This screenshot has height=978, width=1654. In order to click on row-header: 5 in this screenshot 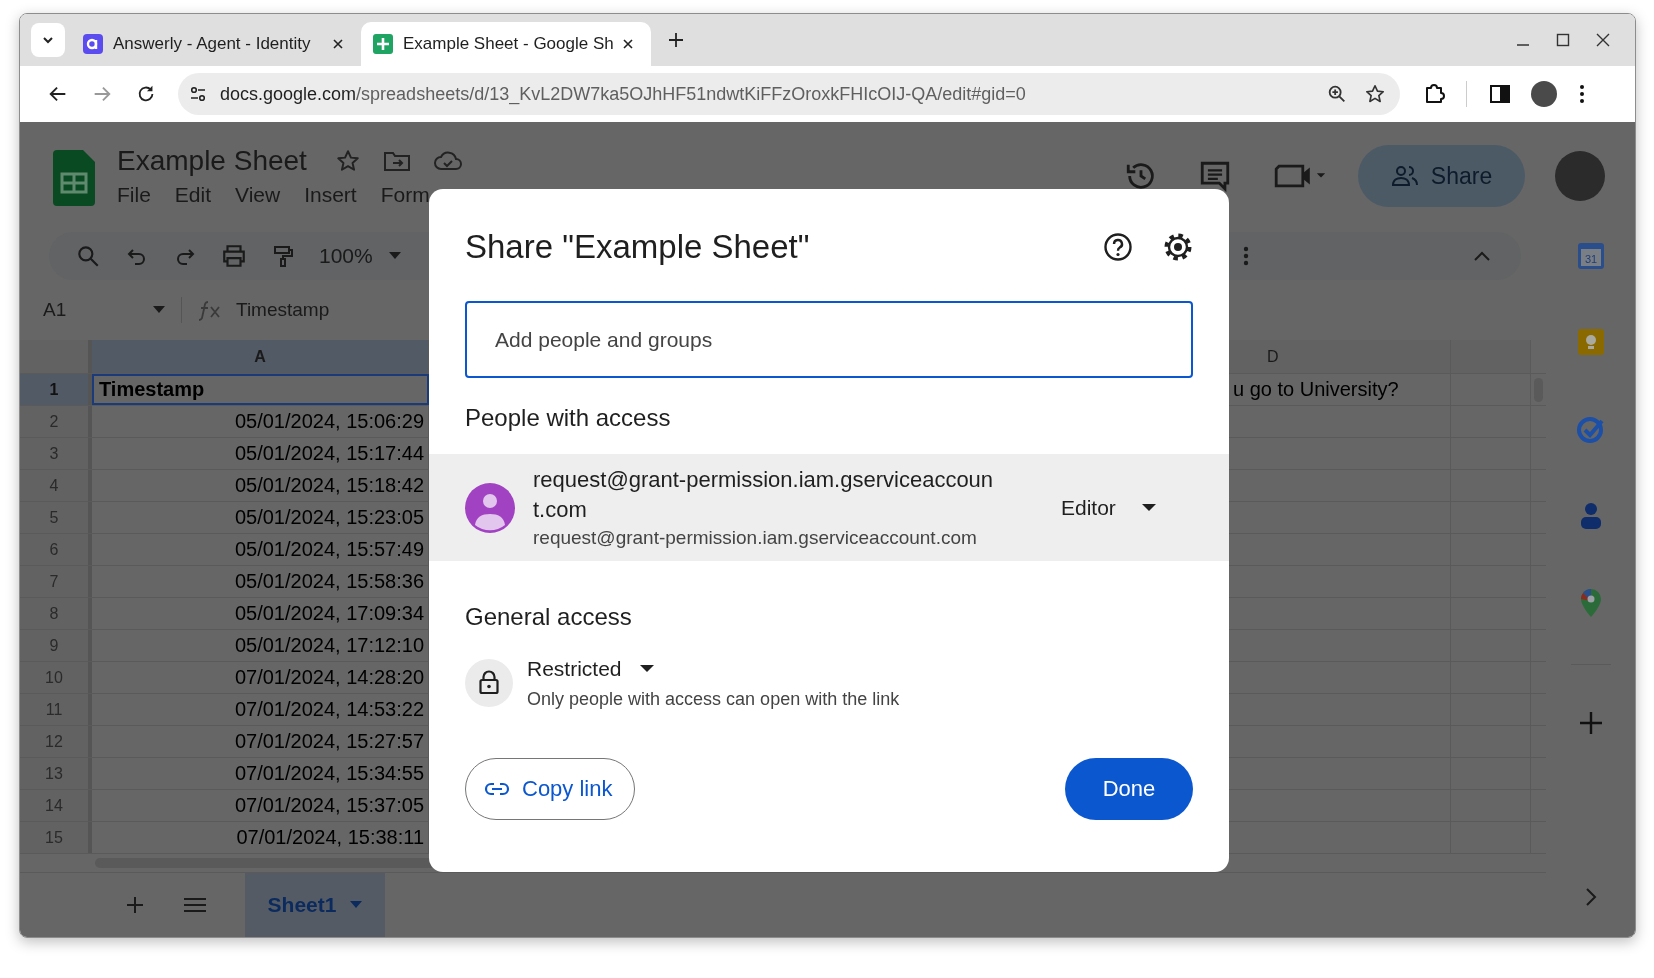, I will do `click(56, 517)`.